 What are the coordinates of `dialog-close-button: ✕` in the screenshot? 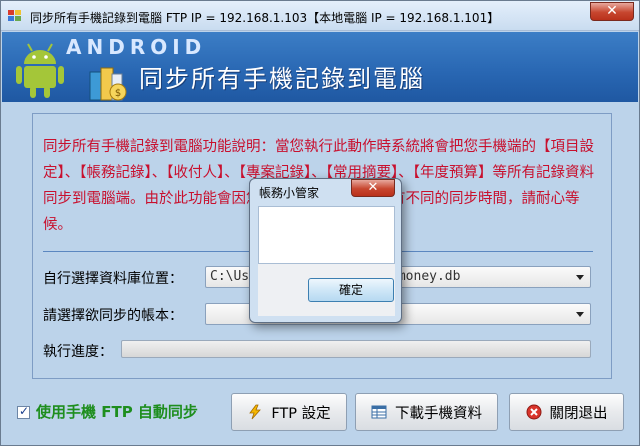 It's located at (373, 188).